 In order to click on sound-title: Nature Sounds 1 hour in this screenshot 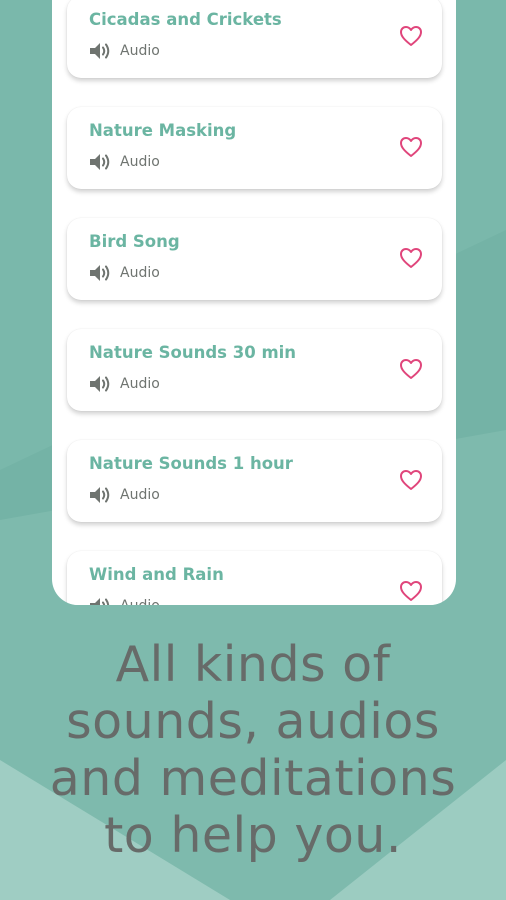, I will do `click(191, 463)`.